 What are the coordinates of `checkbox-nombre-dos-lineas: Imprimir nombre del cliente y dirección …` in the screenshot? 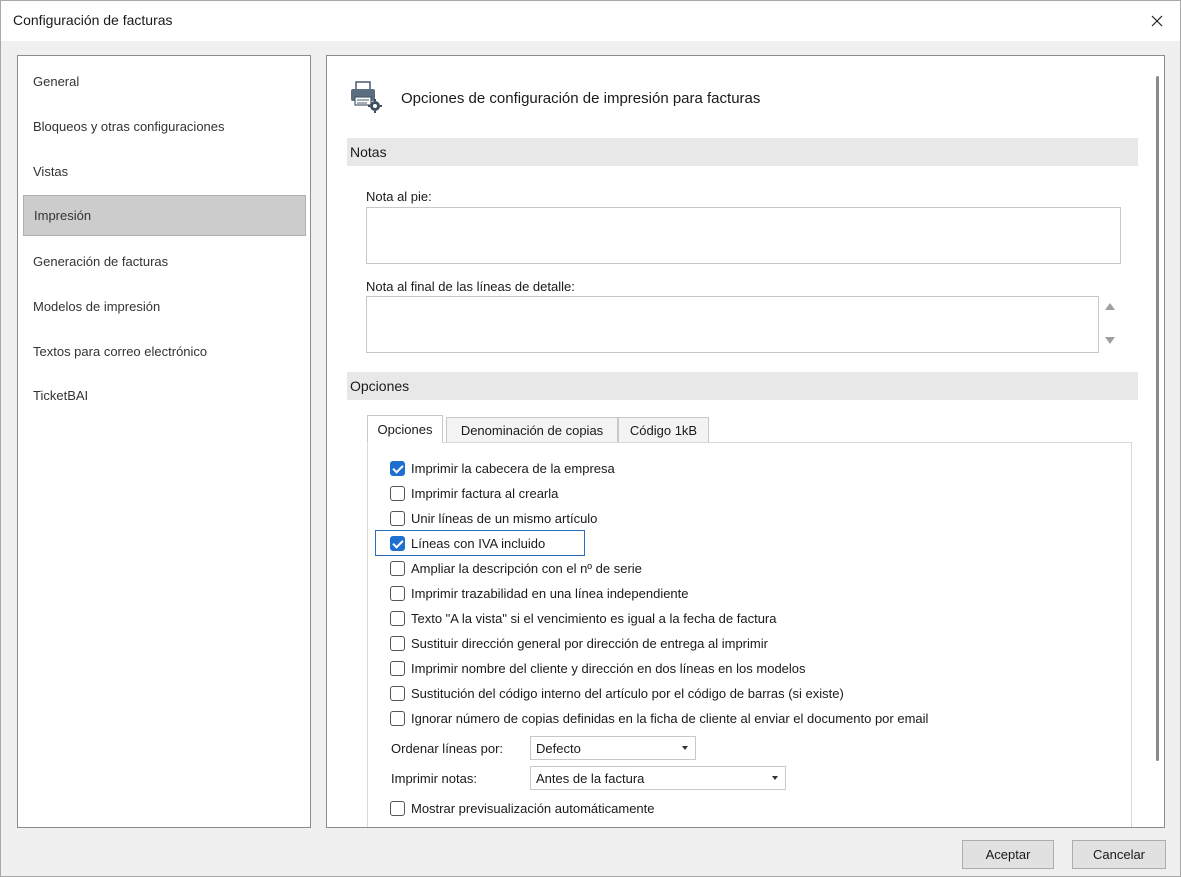 It's located at (598, 668).